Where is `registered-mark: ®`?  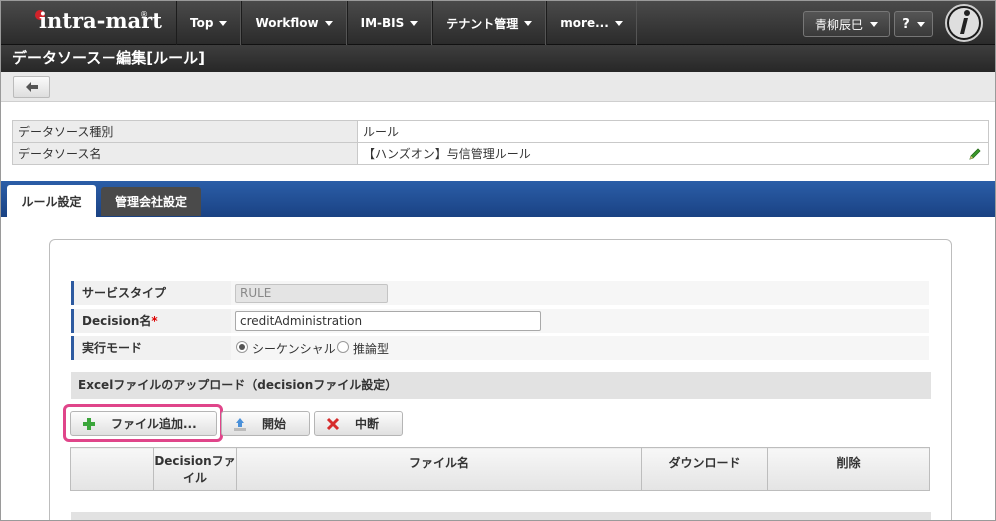
registered-mark: ® is located at coordinates (144, 14).